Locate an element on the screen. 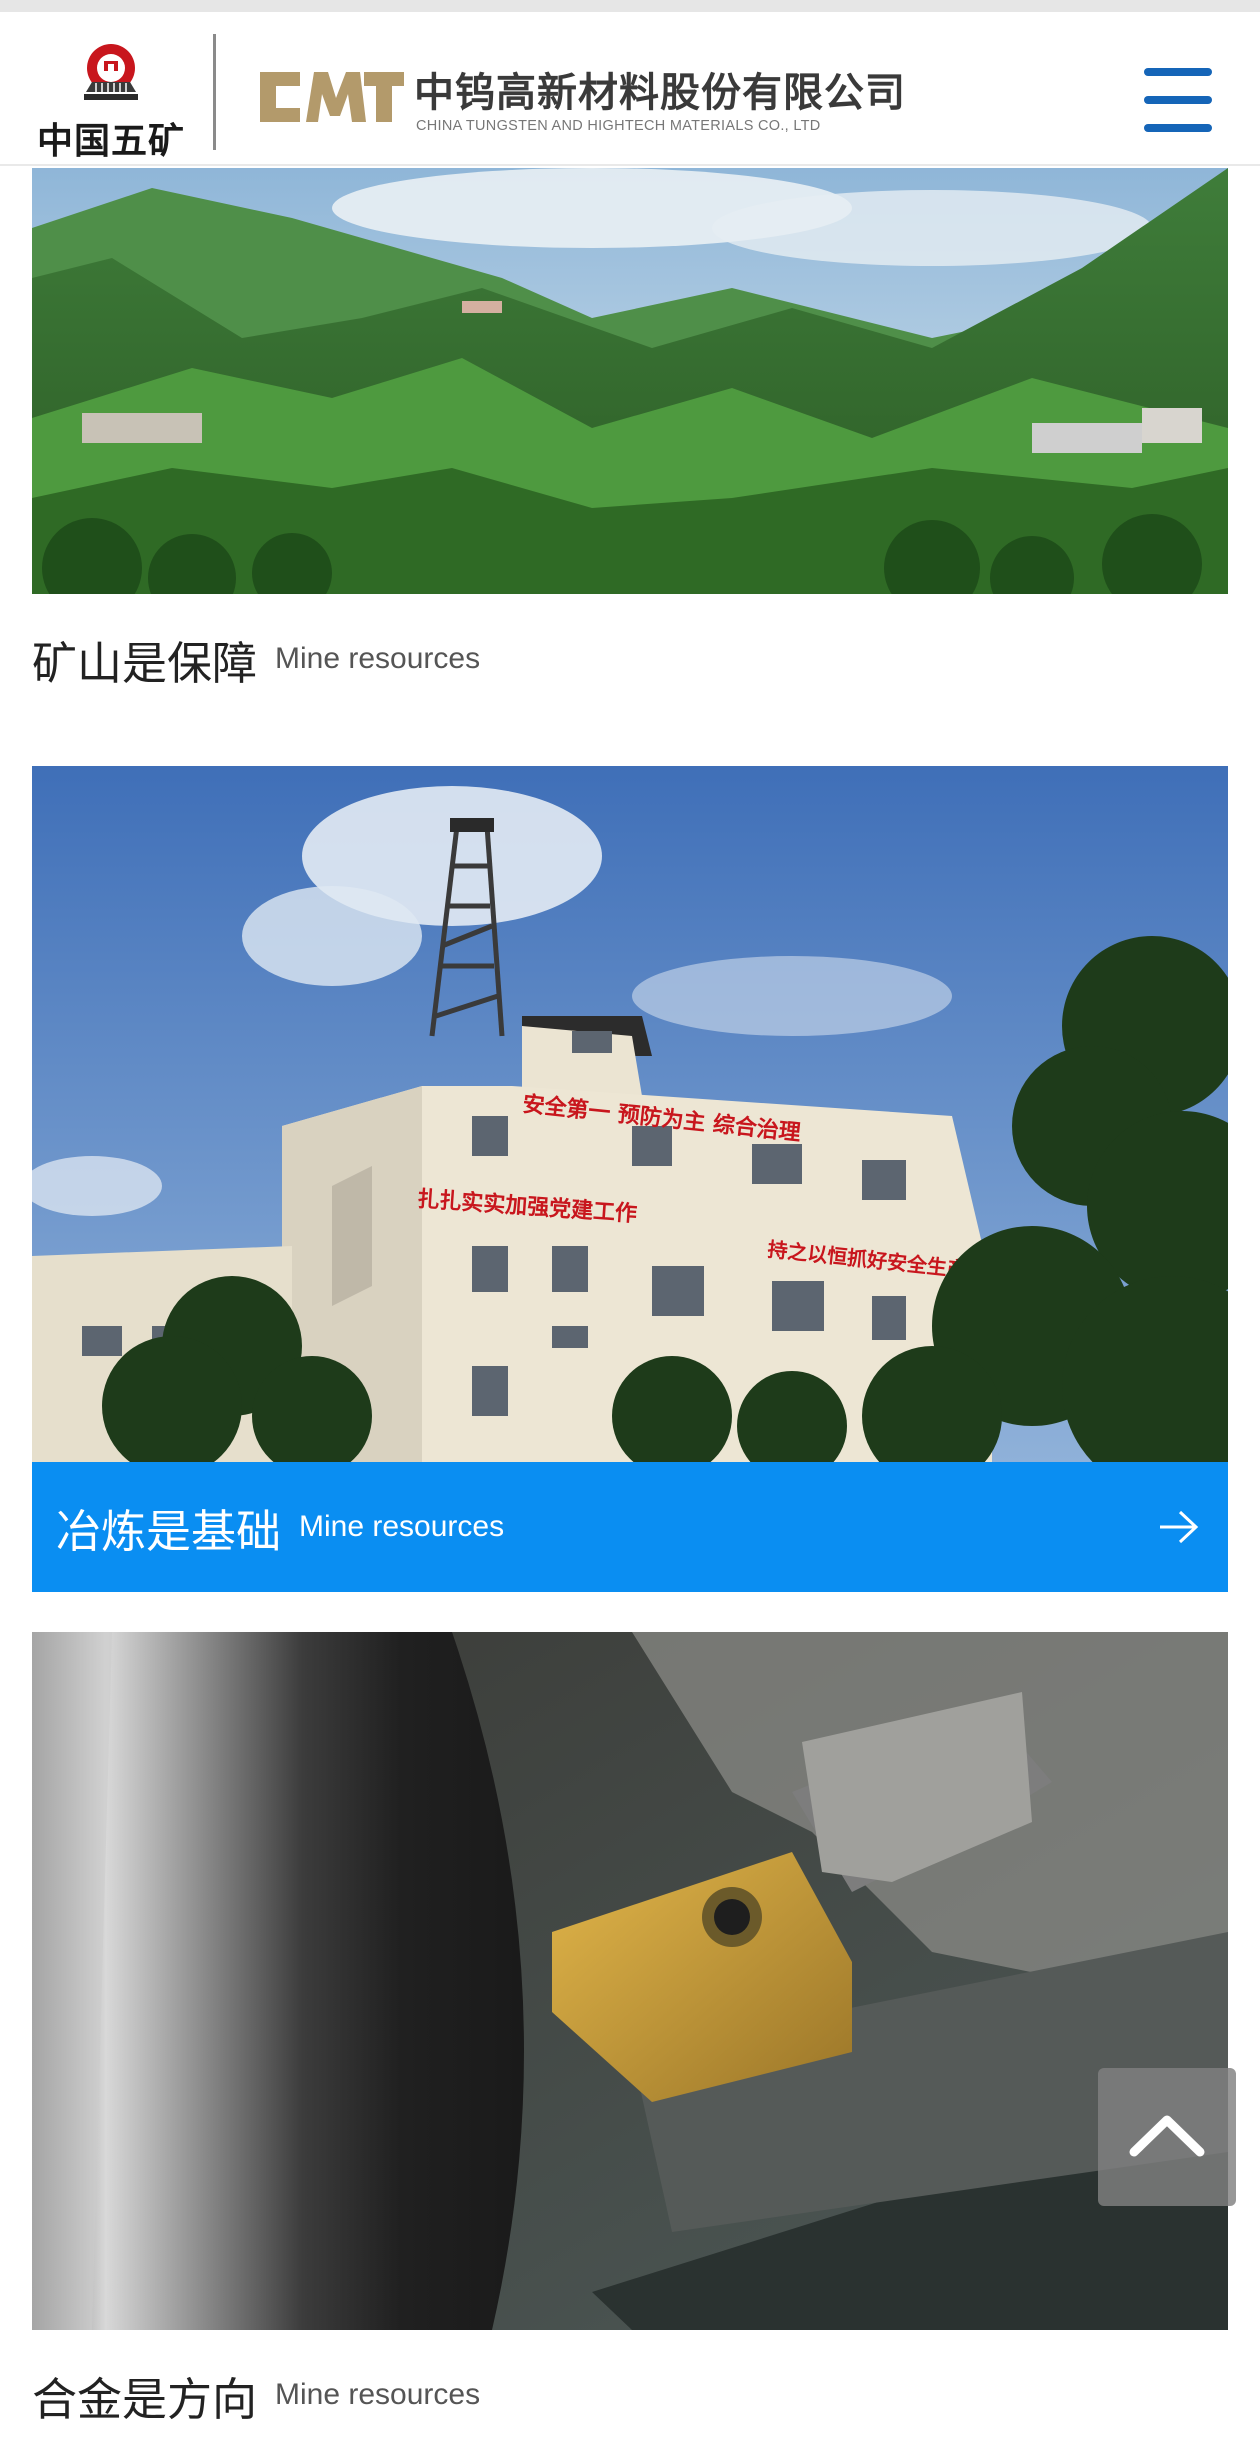  section-mine-caption: 矿山是保障 Mine resources is located at coordinates (630, 659).